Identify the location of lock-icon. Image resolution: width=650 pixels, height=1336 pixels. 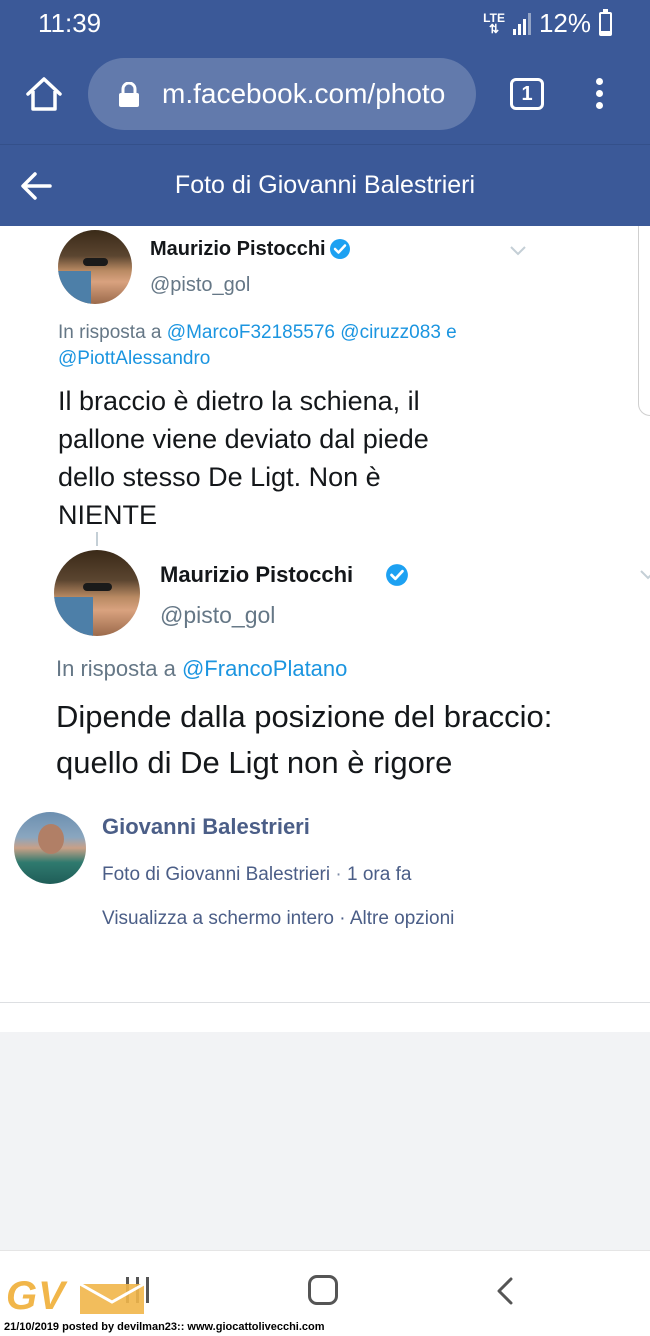
(129, 94).